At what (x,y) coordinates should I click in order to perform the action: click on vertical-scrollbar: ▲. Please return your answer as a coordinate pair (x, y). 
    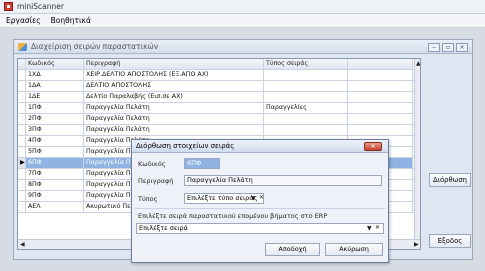
    Looking at the image, I should click on (417, 149).